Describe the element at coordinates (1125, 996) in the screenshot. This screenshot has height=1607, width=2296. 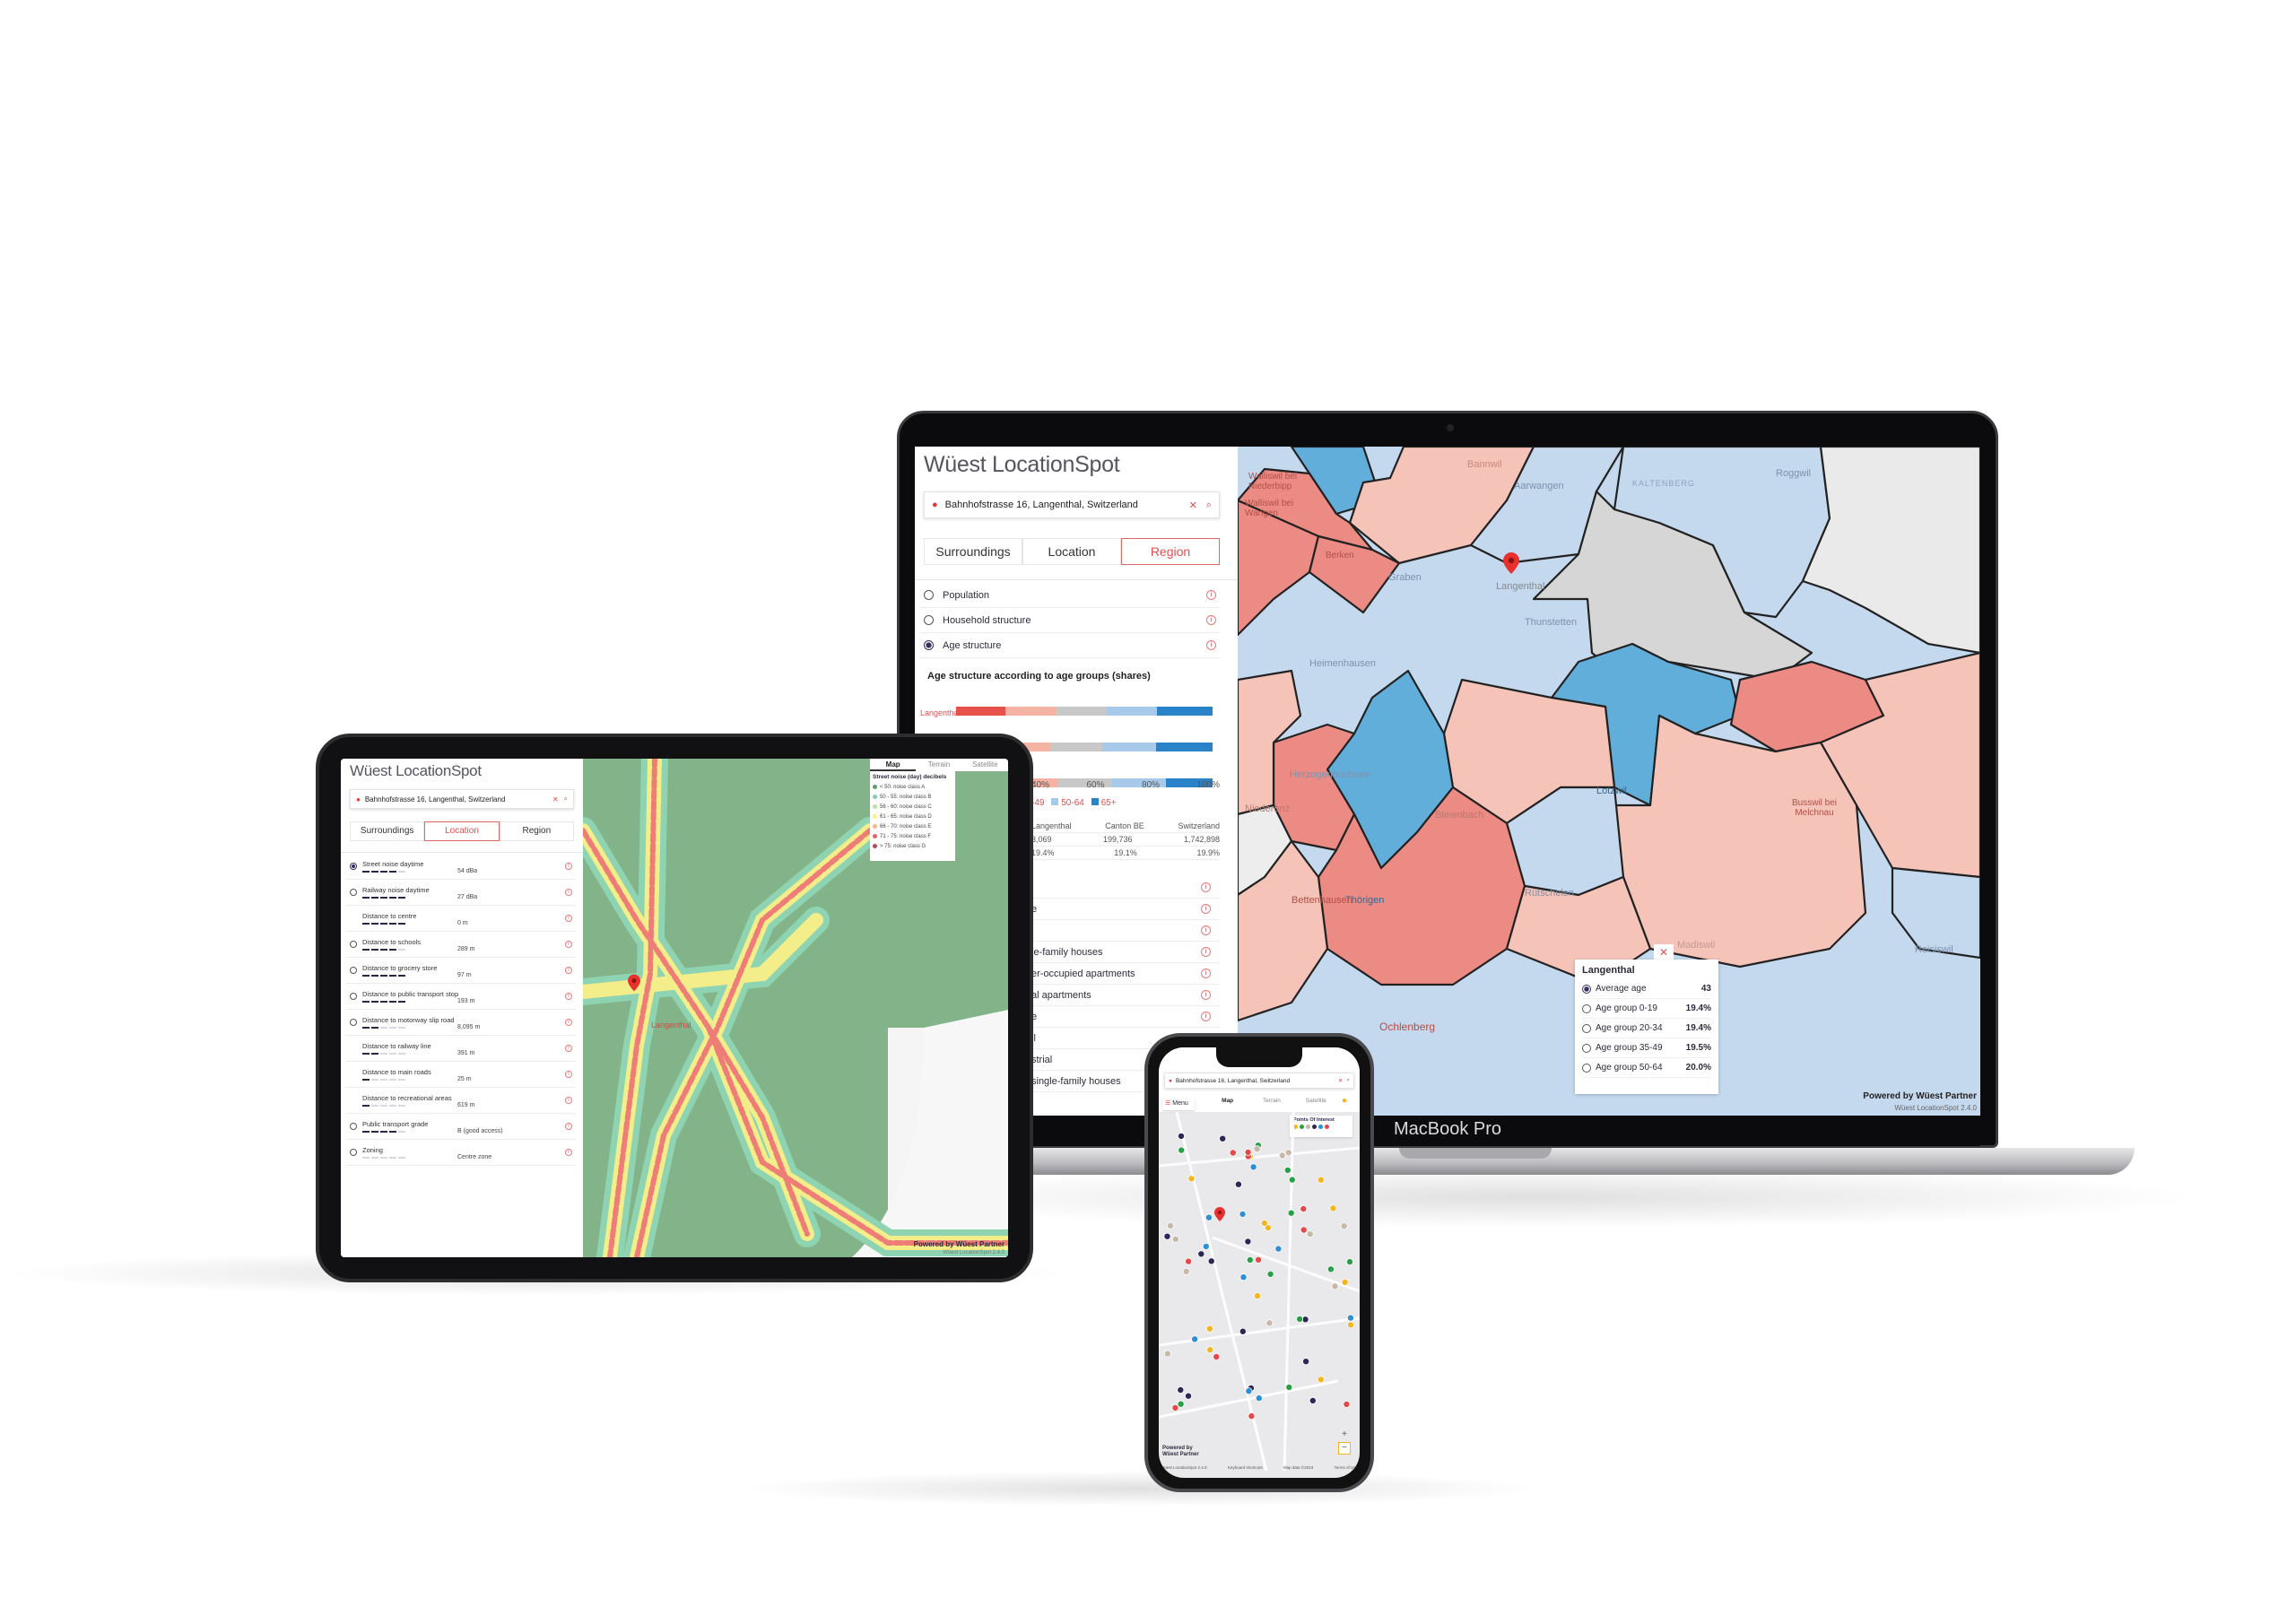
I see `indicator-row: al apartments i` at that location.